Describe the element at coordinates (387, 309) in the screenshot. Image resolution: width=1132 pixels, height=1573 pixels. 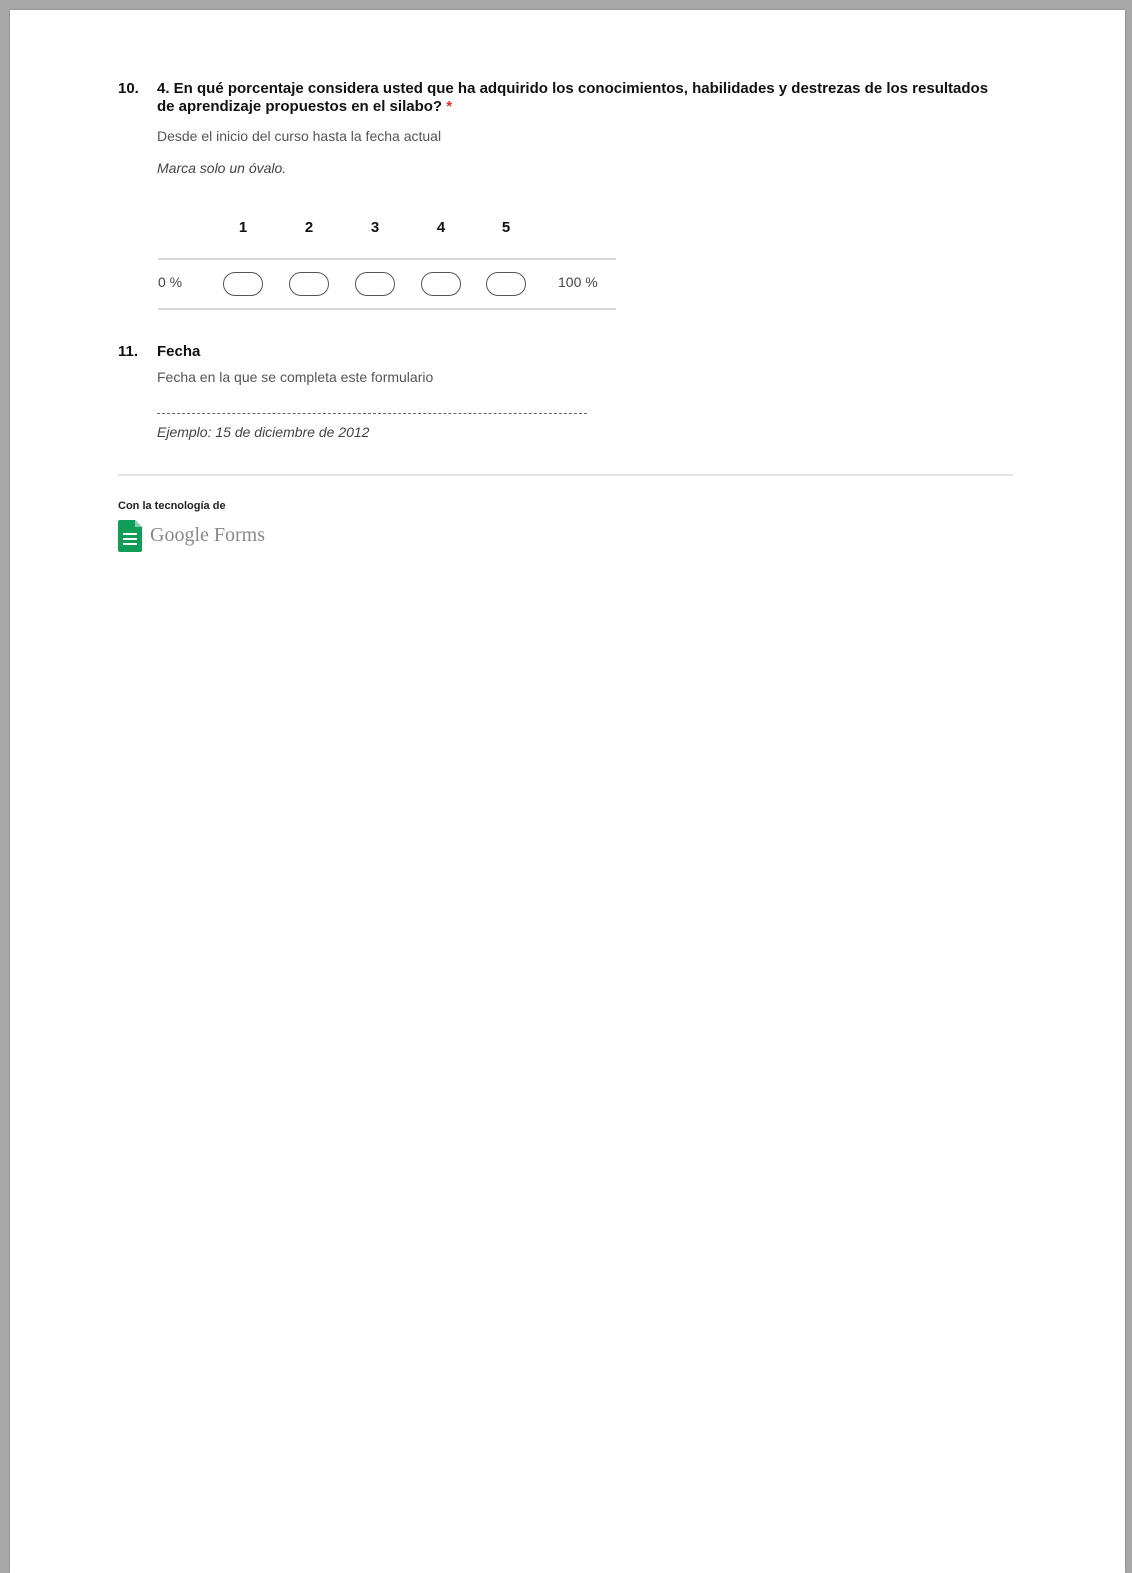
I see `scale-bottom-rule` at that location.